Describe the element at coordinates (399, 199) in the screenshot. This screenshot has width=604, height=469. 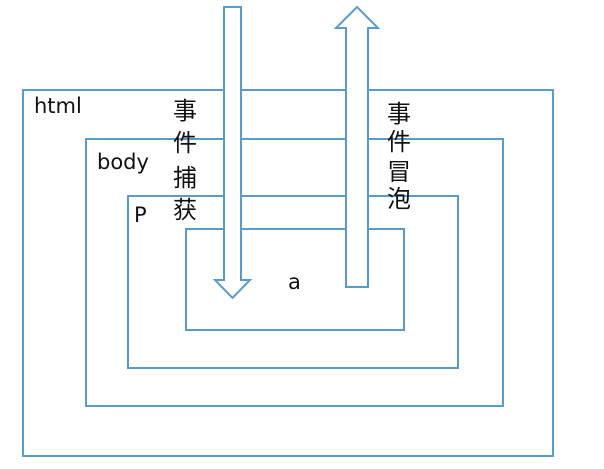
I see `bubble-label-char: 泡` at that location.